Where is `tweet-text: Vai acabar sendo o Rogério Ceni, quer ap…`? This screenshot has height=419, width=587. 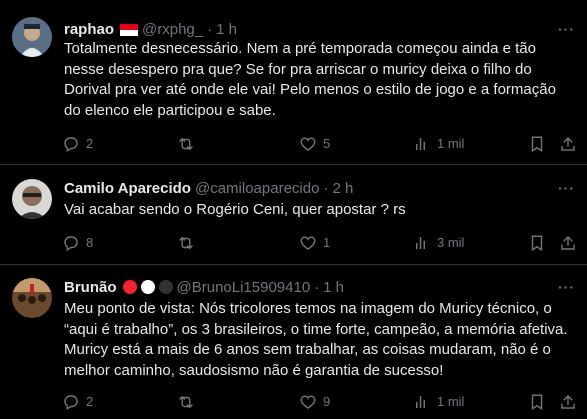
tweet-text: Vai acabar sendo o Rogério Ceni, quer ap… is located at coordinates (235, 209).